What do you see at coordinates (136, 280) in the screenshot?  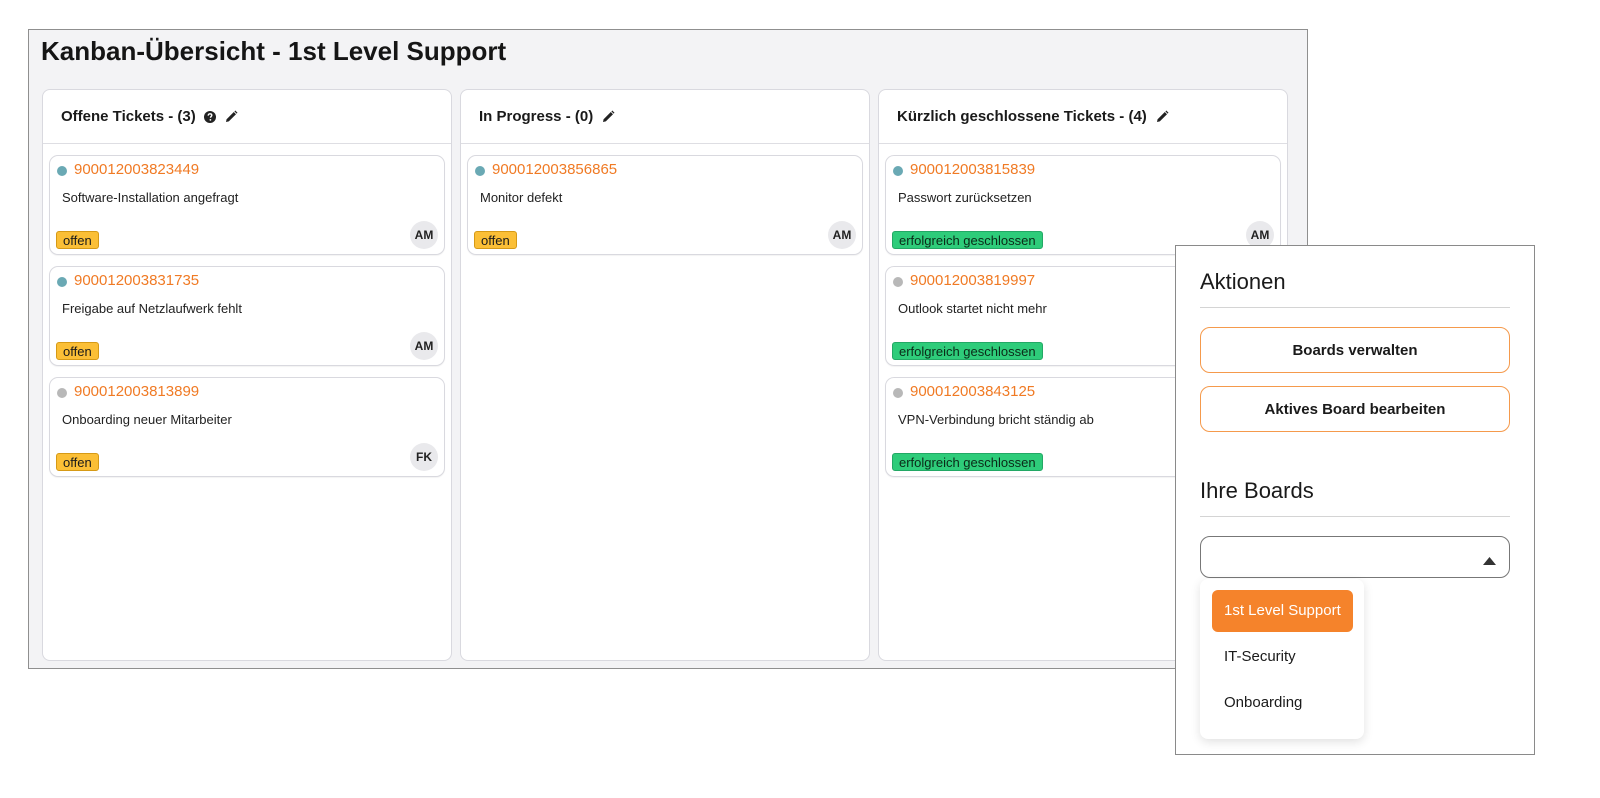 I see `ticket-number-link: 900012003831735` at bounding box center [136, 280].